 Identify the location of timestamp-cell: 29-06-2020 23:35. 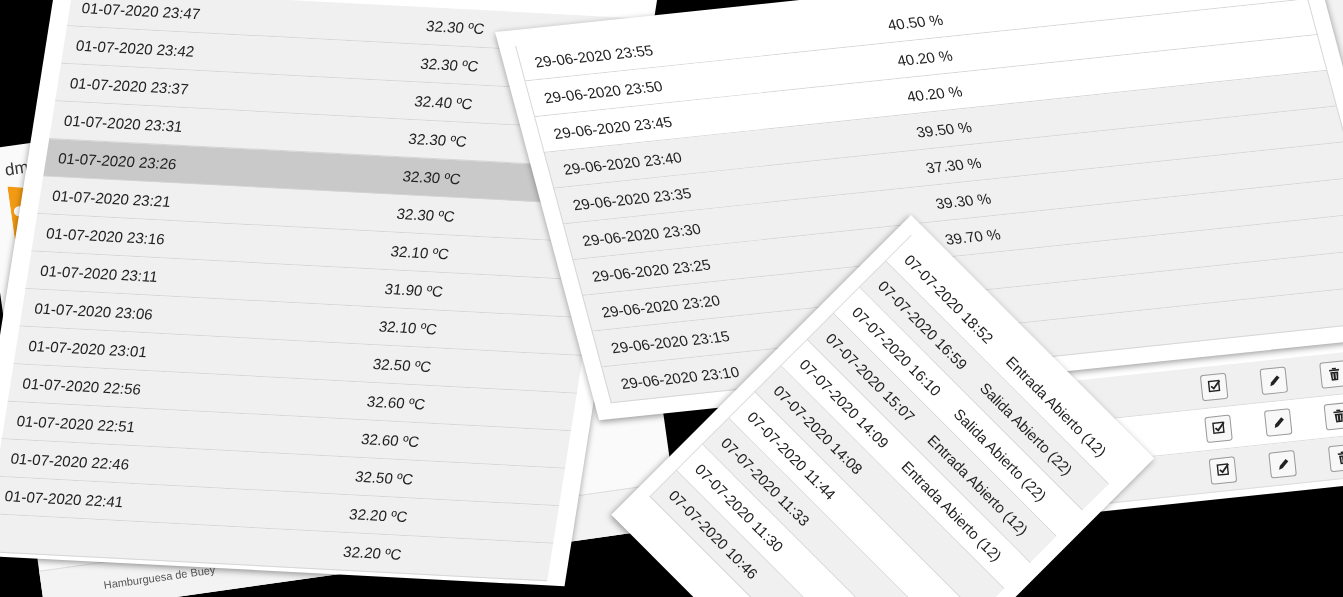
(631, 198).